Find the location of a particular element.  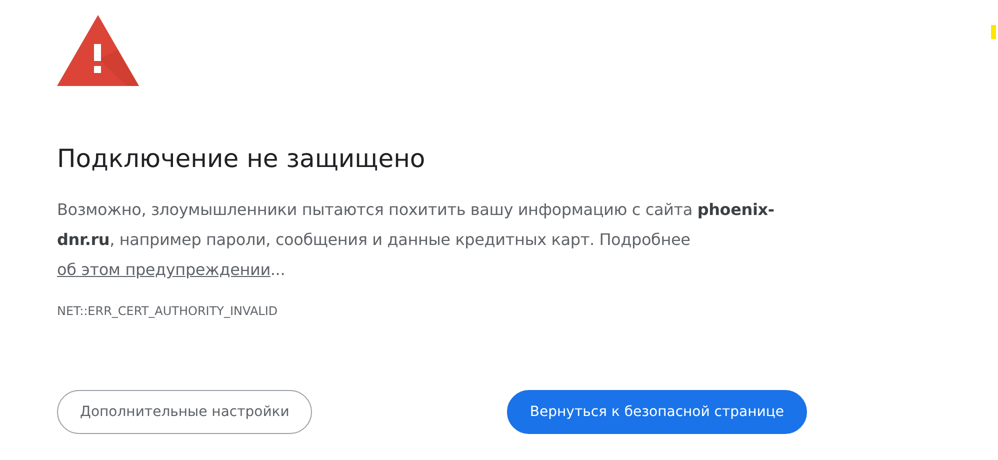

advanced-button: Дополнительные настройки is located at coordinates (184, 412).